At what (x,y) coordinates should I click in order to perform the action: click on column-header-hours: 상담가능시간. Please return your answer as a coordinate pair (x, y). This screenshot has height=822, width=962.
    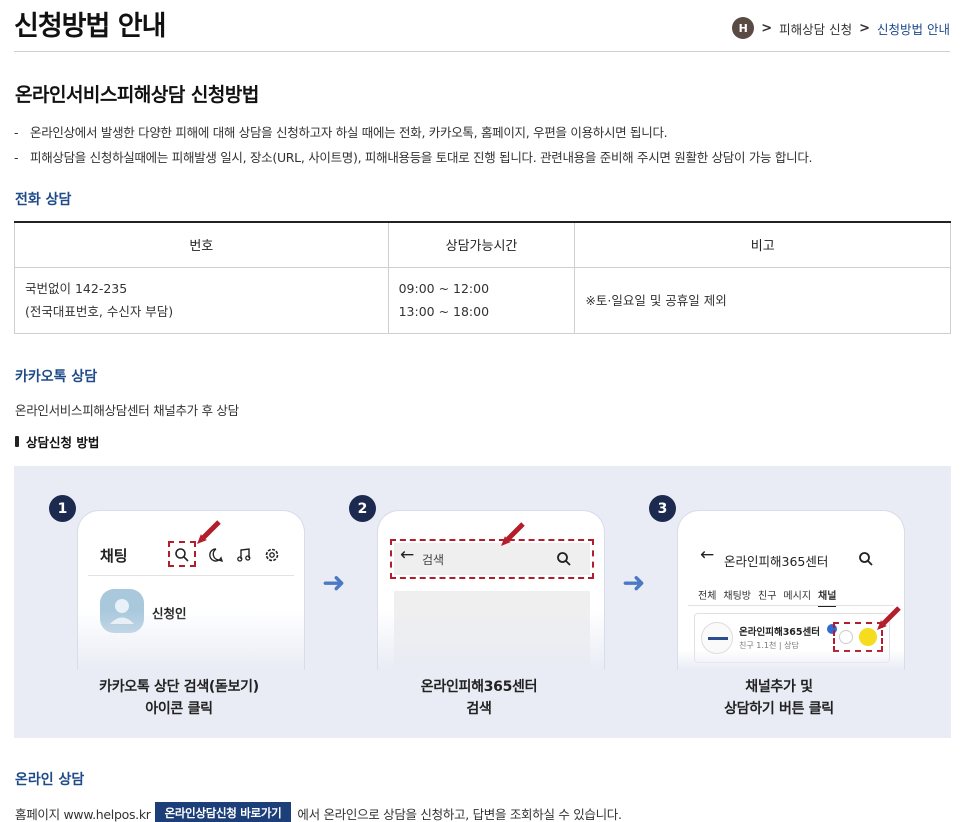
    Looking at the image, I should click on (481, 244).